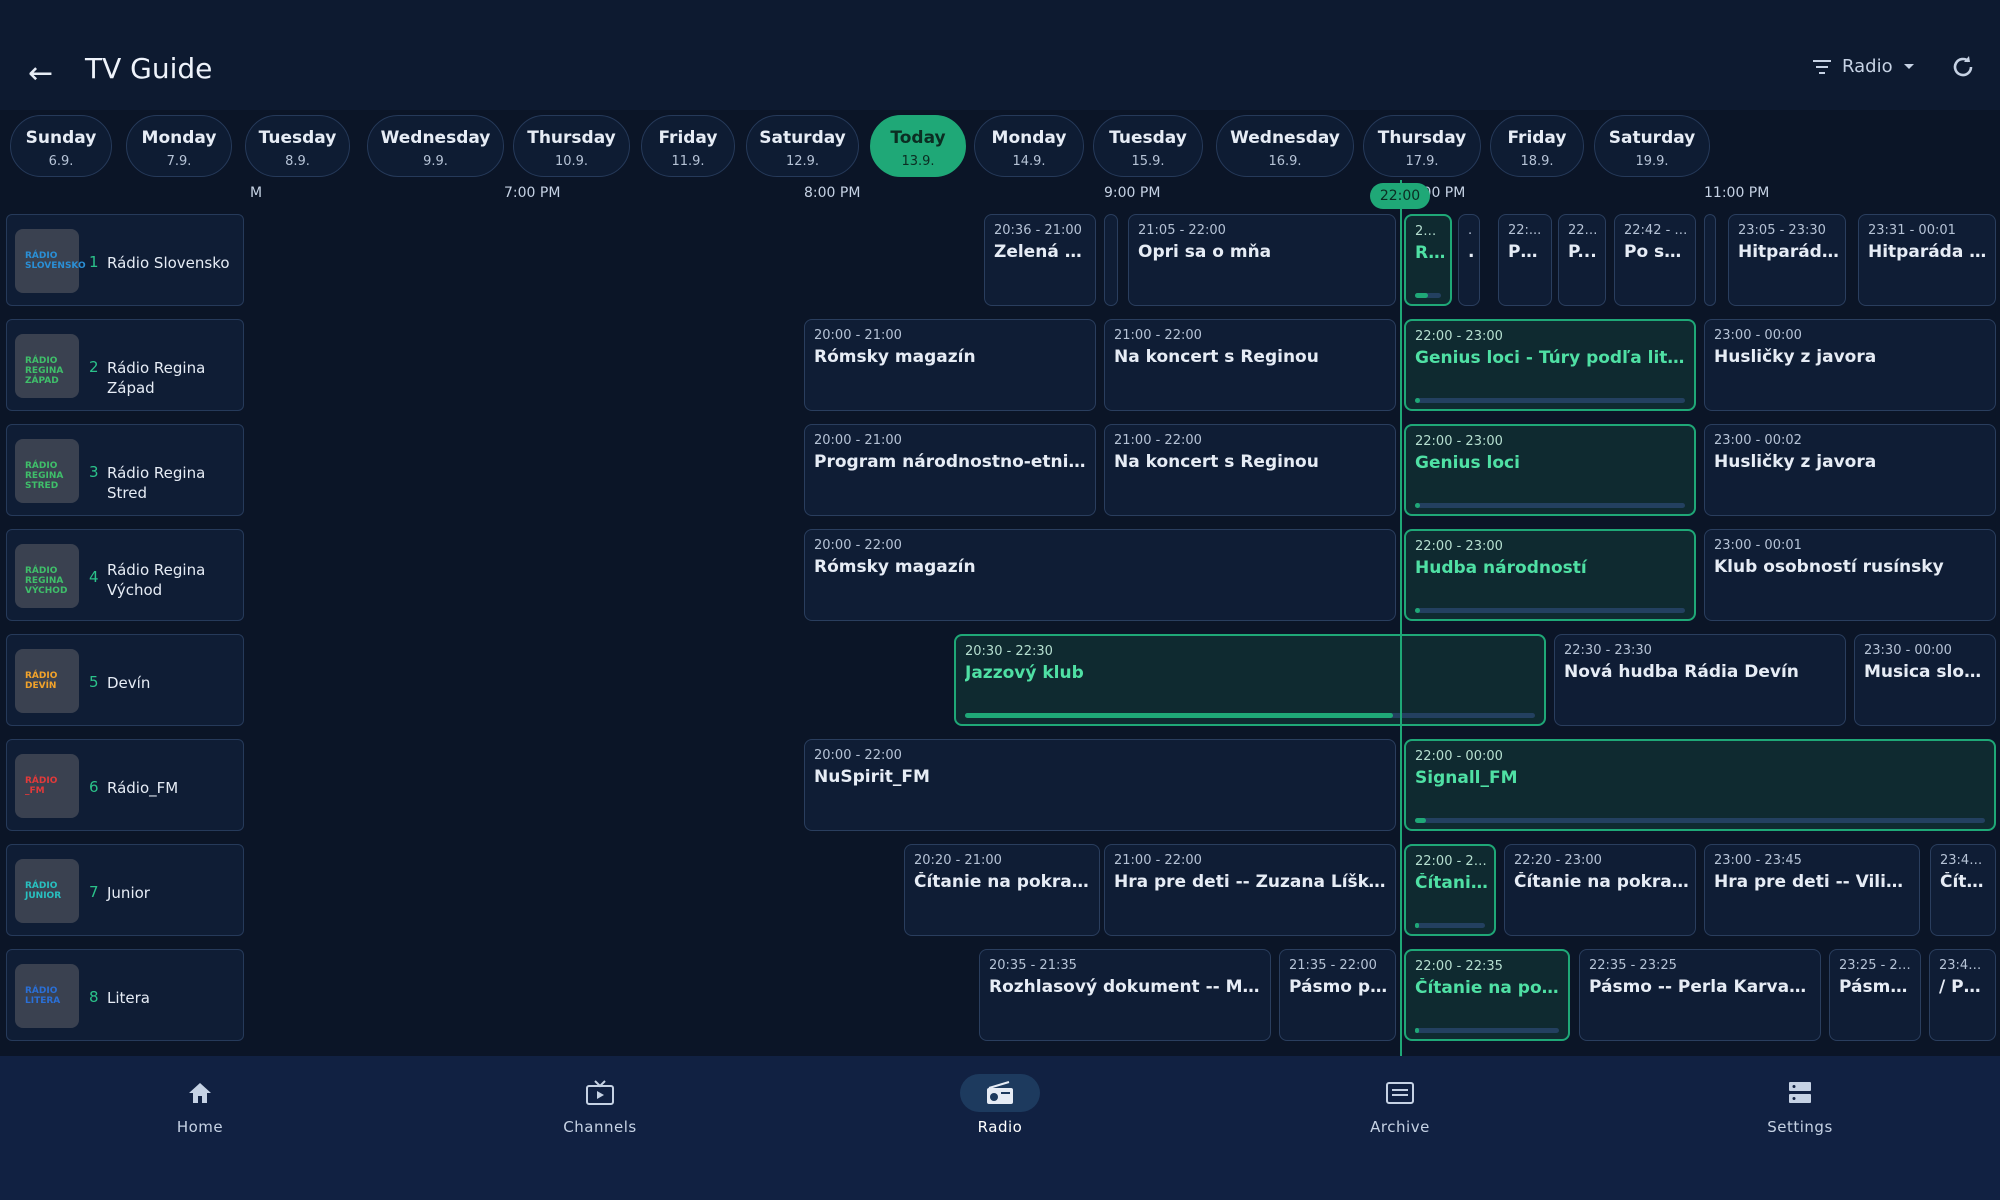 The height and width of the screenshot is (1200, 2000). What do you see at coordinates (297, 146) in the screenshot?
I see `day-chip-2: Tuesday 8.9.` at bounding box center [297, 146].